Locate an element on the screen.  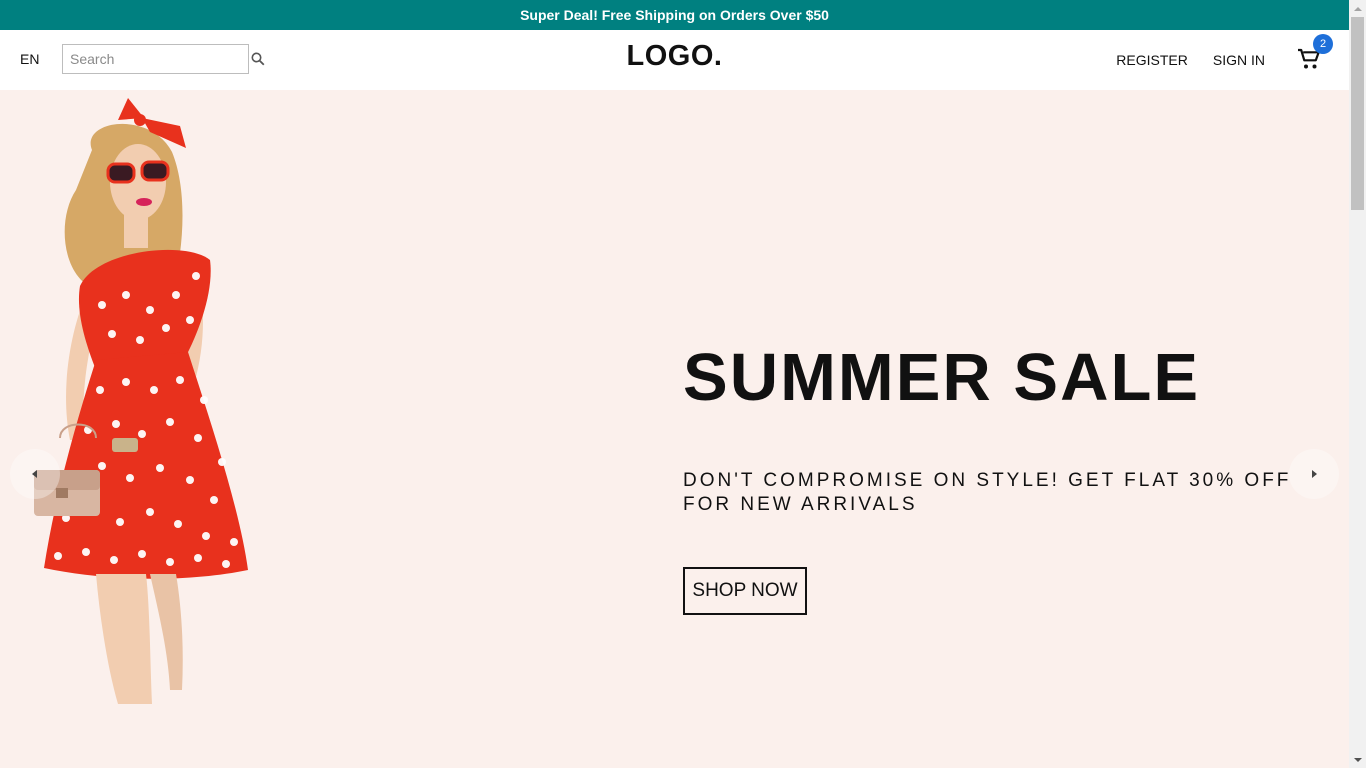
cart-count-badge: 2 is located at coordinates (1323, 44).